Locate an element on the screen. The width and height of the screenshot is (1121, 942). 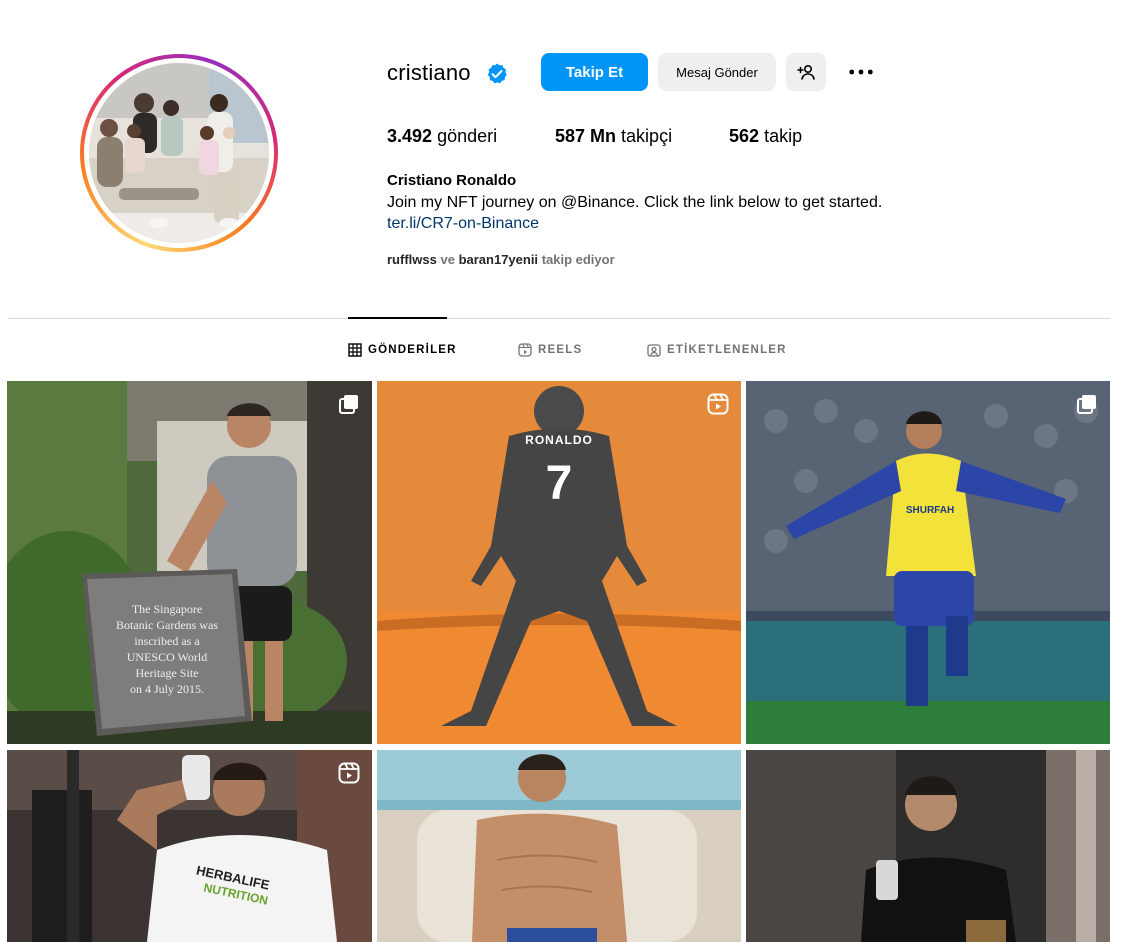
following-link: 562 takip is located at coordinates (765, 136).